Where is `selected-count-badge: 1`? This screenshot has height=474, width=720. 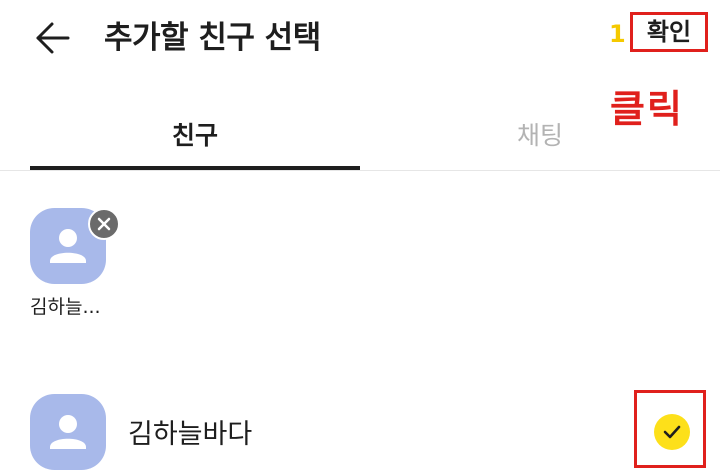
selected-count-badge: 1 is located at coordinates (617, 34).